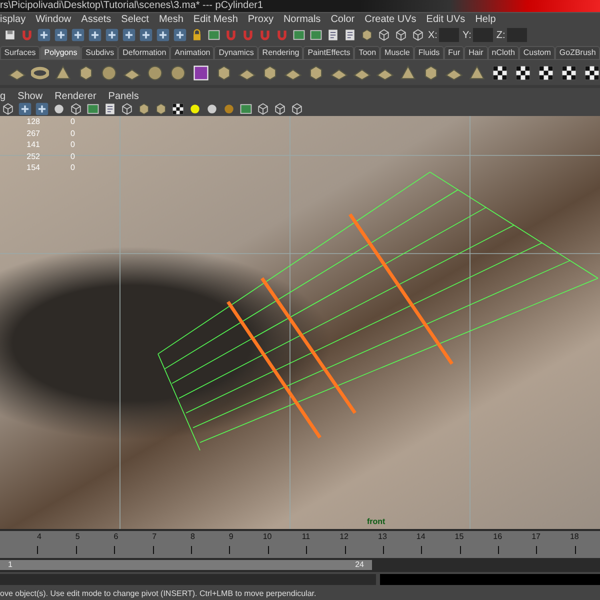  What do you see at coordinates (433, 35) in the screenshot?
I see `field-label: X:` at bounding box center [433, 35].